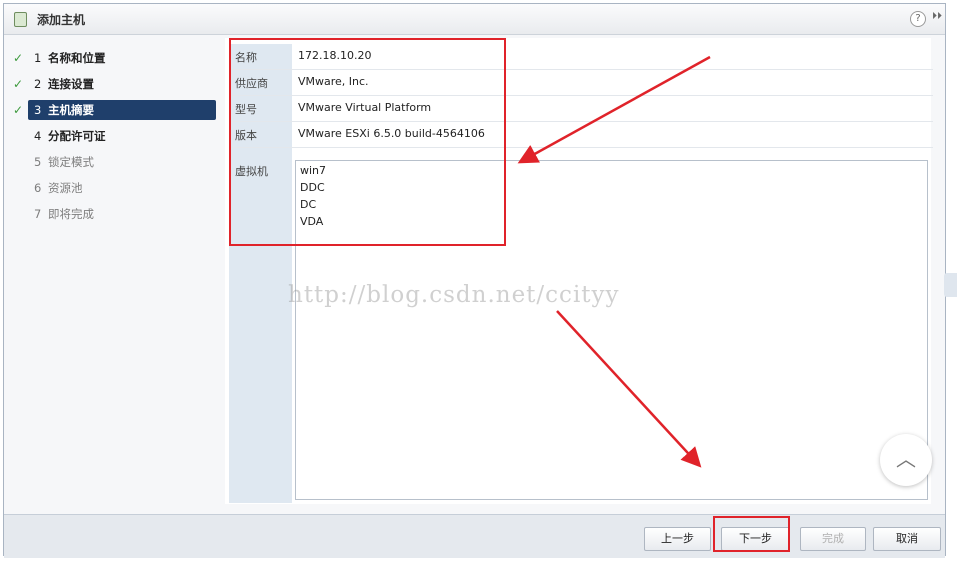 This screenshot has width=957, height=561. I want to click on title-bar: 添加主机 ? ⏵⏵, so click(474, 19).